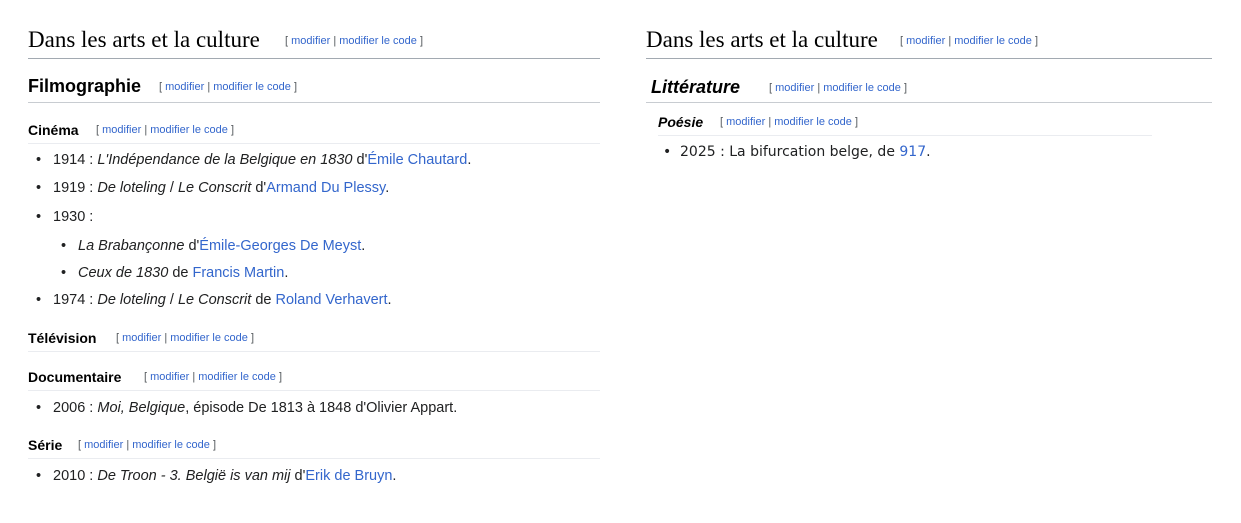  What do you see at coordinates (681, 122) in the screenshot?
I see `poesie-title: Poésie` at bounding box center [681, 122].